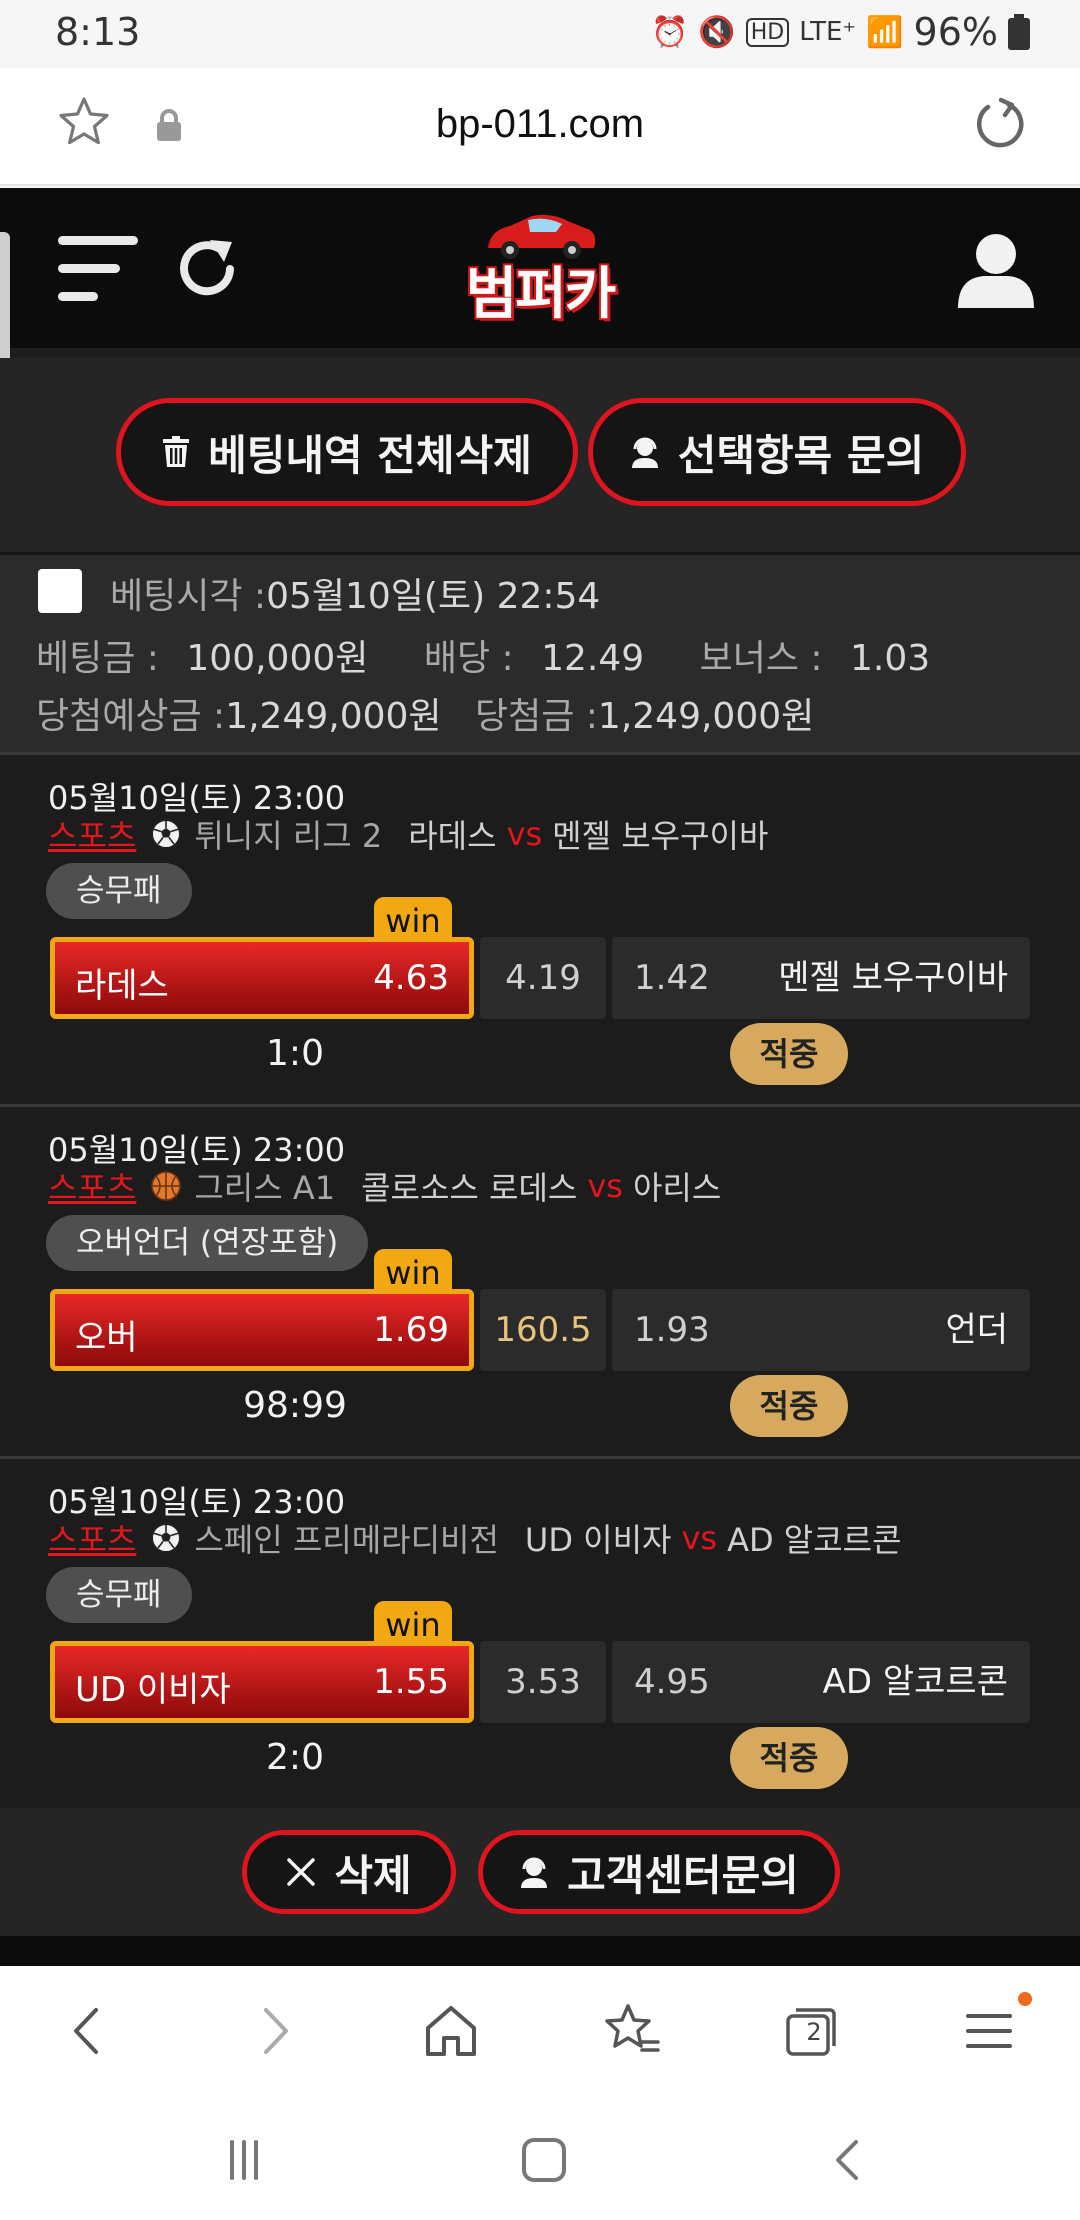 The width and height of the screenshot is (1080, 2220). Describe the element at coordinates (885, 32) in the screenshot. I see `signal-icon: 📶` at that location.